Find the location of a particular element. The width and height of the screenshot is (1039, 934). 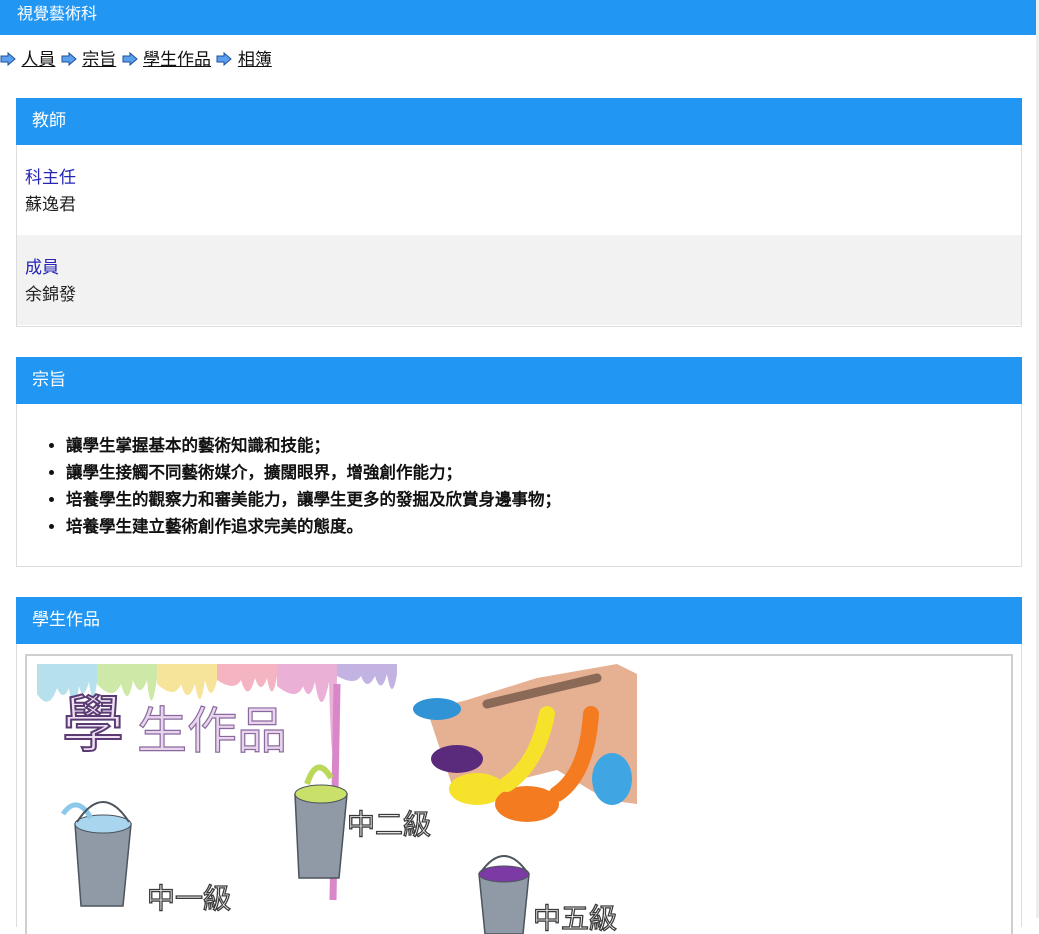

breadcrumb-link-aims: 宗旨 is located at coordinates (99, 60).